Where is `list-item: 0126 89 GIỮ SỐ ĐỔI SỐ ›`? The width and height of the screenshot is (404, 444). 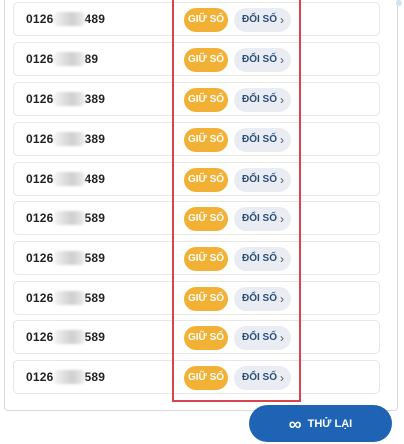 list-item: 0126 89 GIỮ SỐ ĐỔI SỐ › is located at coordinates (196, 59).